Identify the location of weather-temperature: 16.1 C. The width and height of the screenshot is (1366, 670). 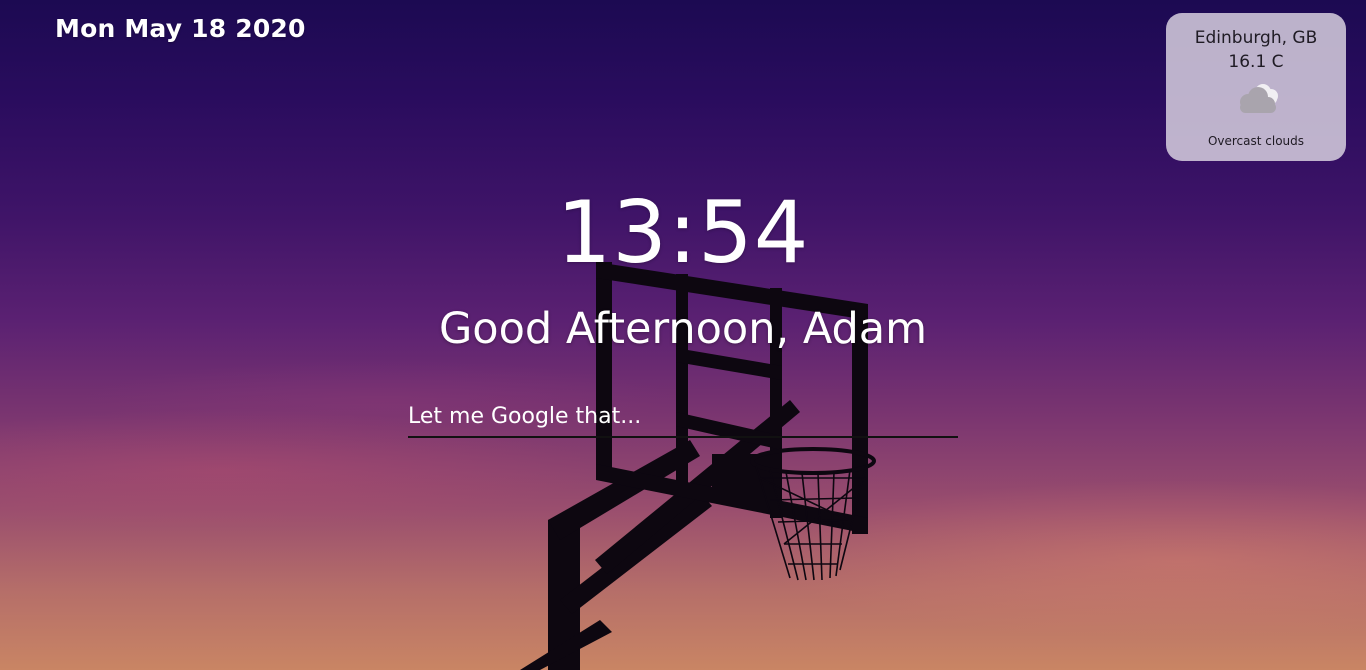
(1256, 62).